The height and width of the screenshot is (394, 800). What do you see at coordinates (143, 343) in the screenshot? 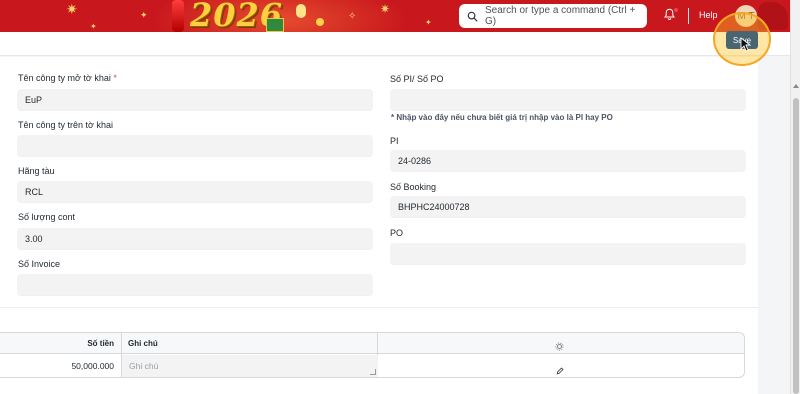
I see `column-header-note: Ghi chú` at bounding box center [143, 343].